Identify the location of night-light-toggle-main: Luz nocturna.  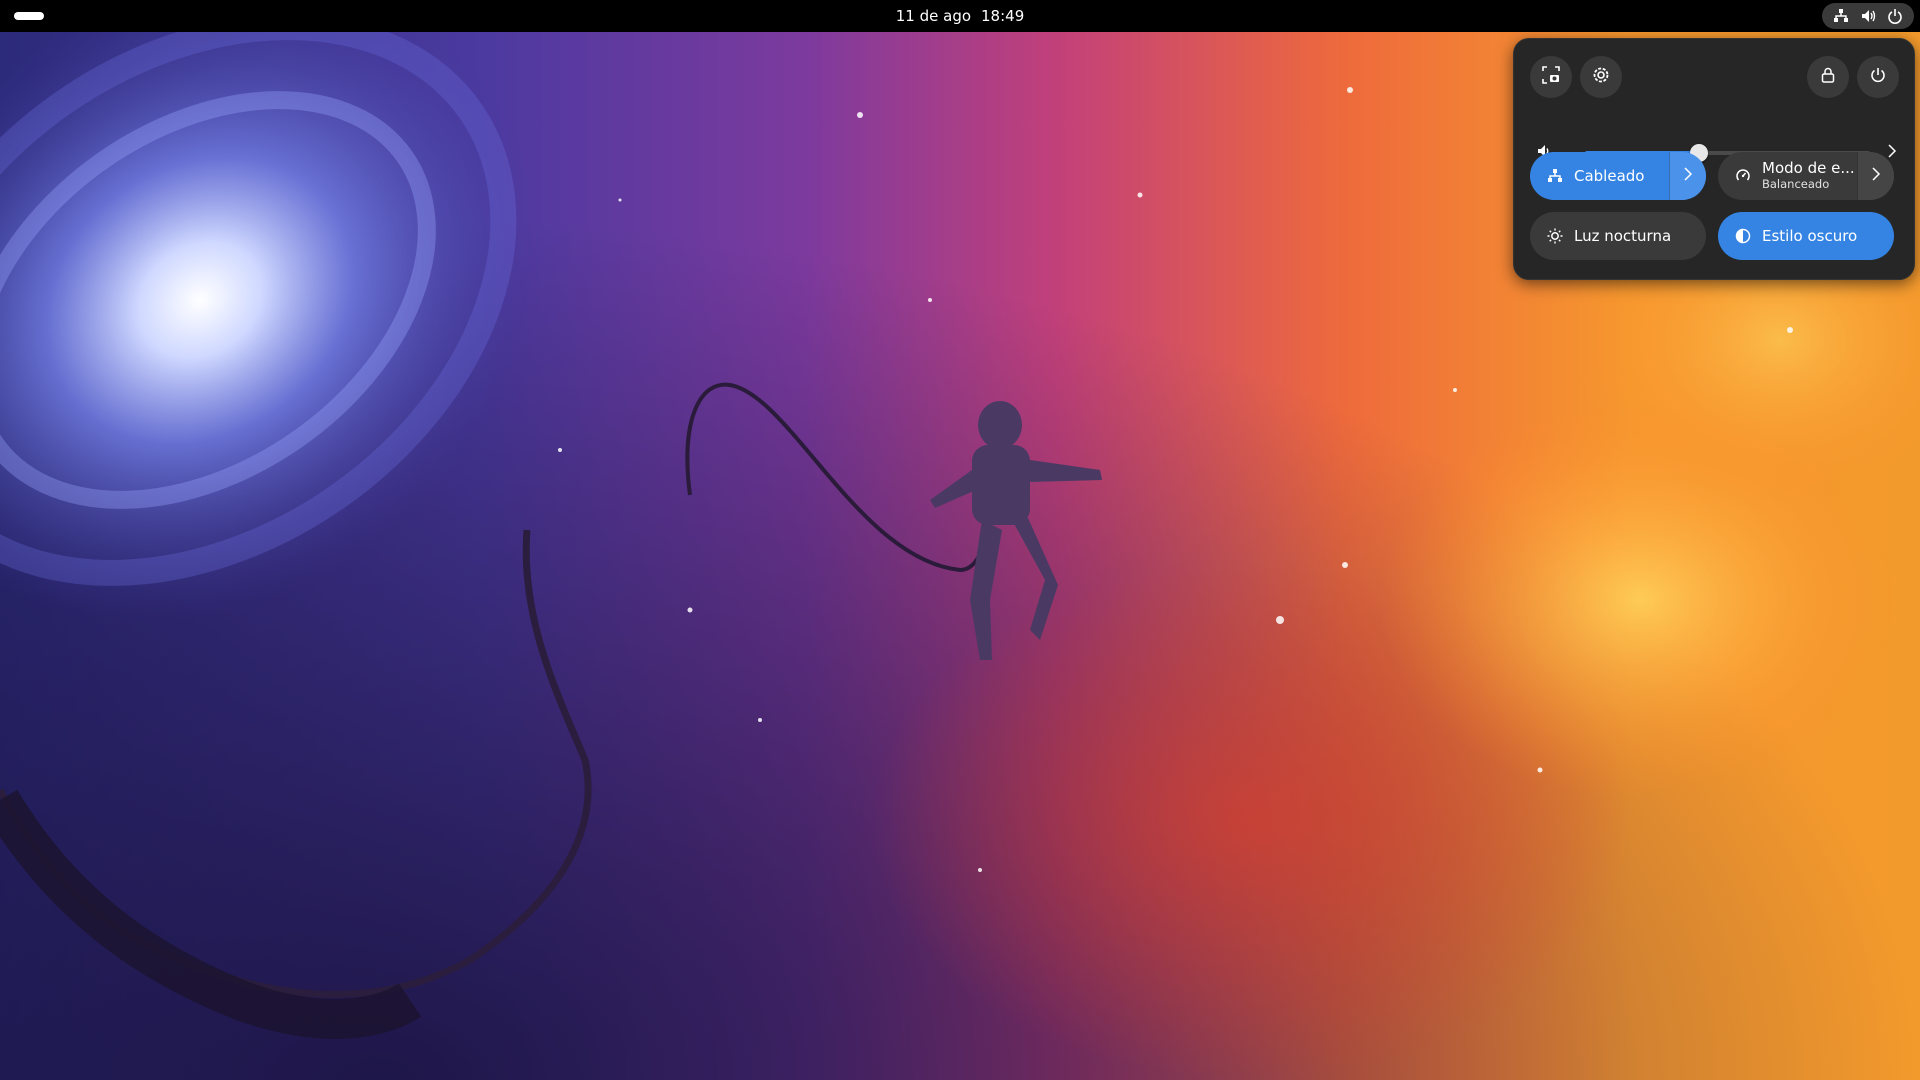
(1618, 236).